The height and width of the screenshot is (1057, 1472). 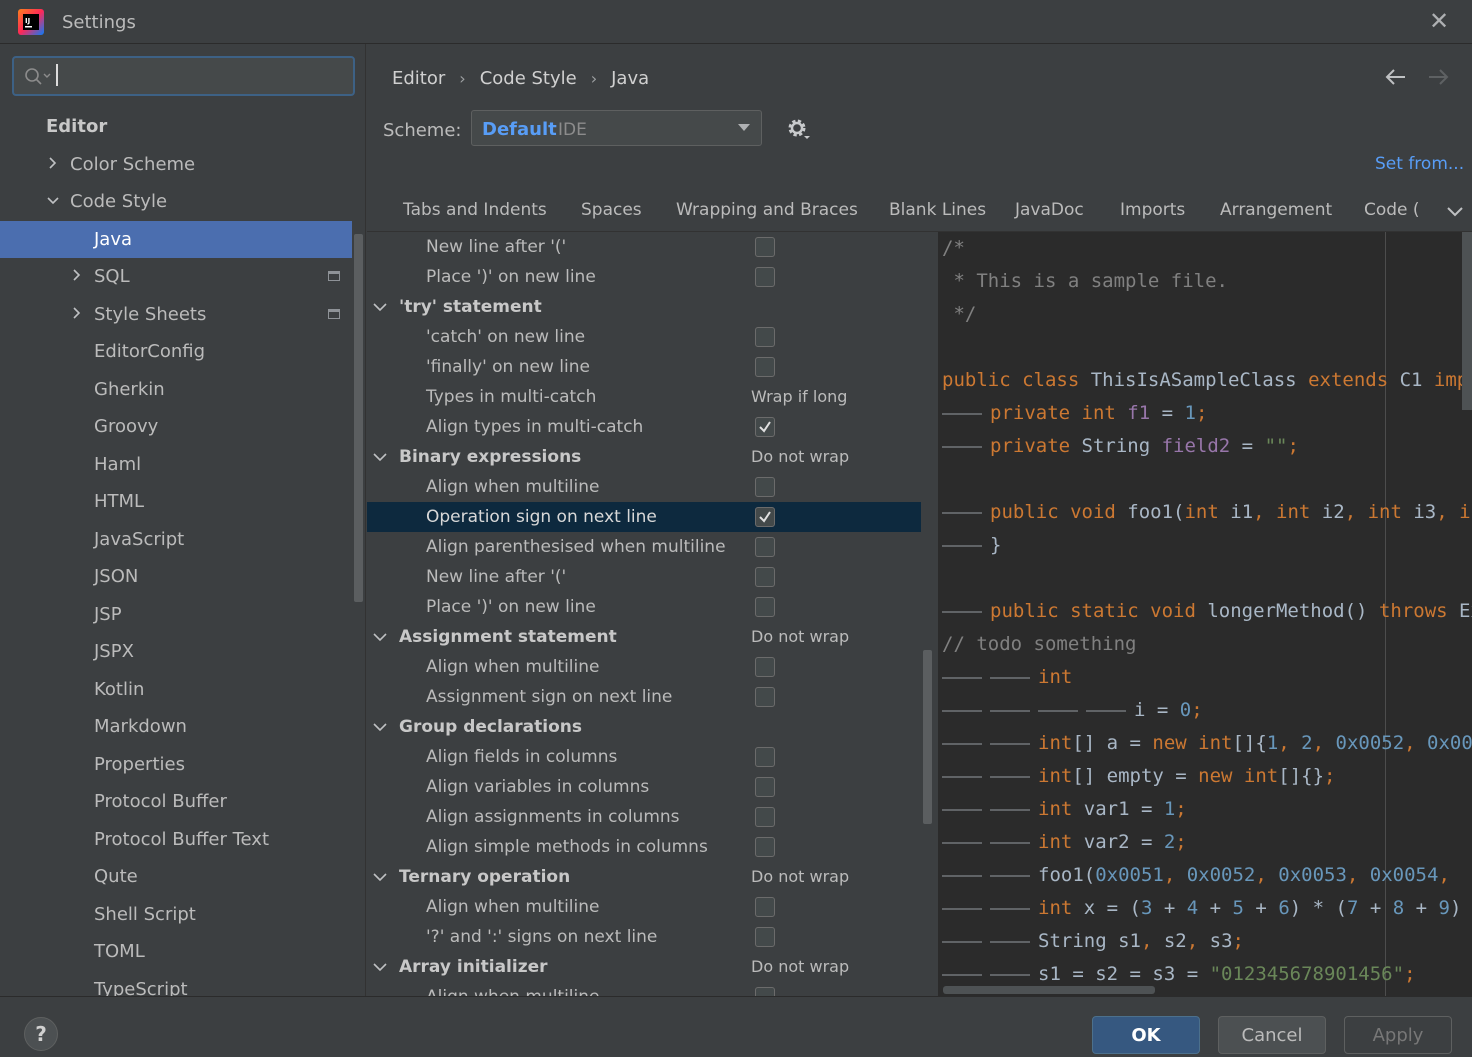 I want to click on sidebar-item-protocol-buffer: Protocol Buffer, so click(x=176, y=801).